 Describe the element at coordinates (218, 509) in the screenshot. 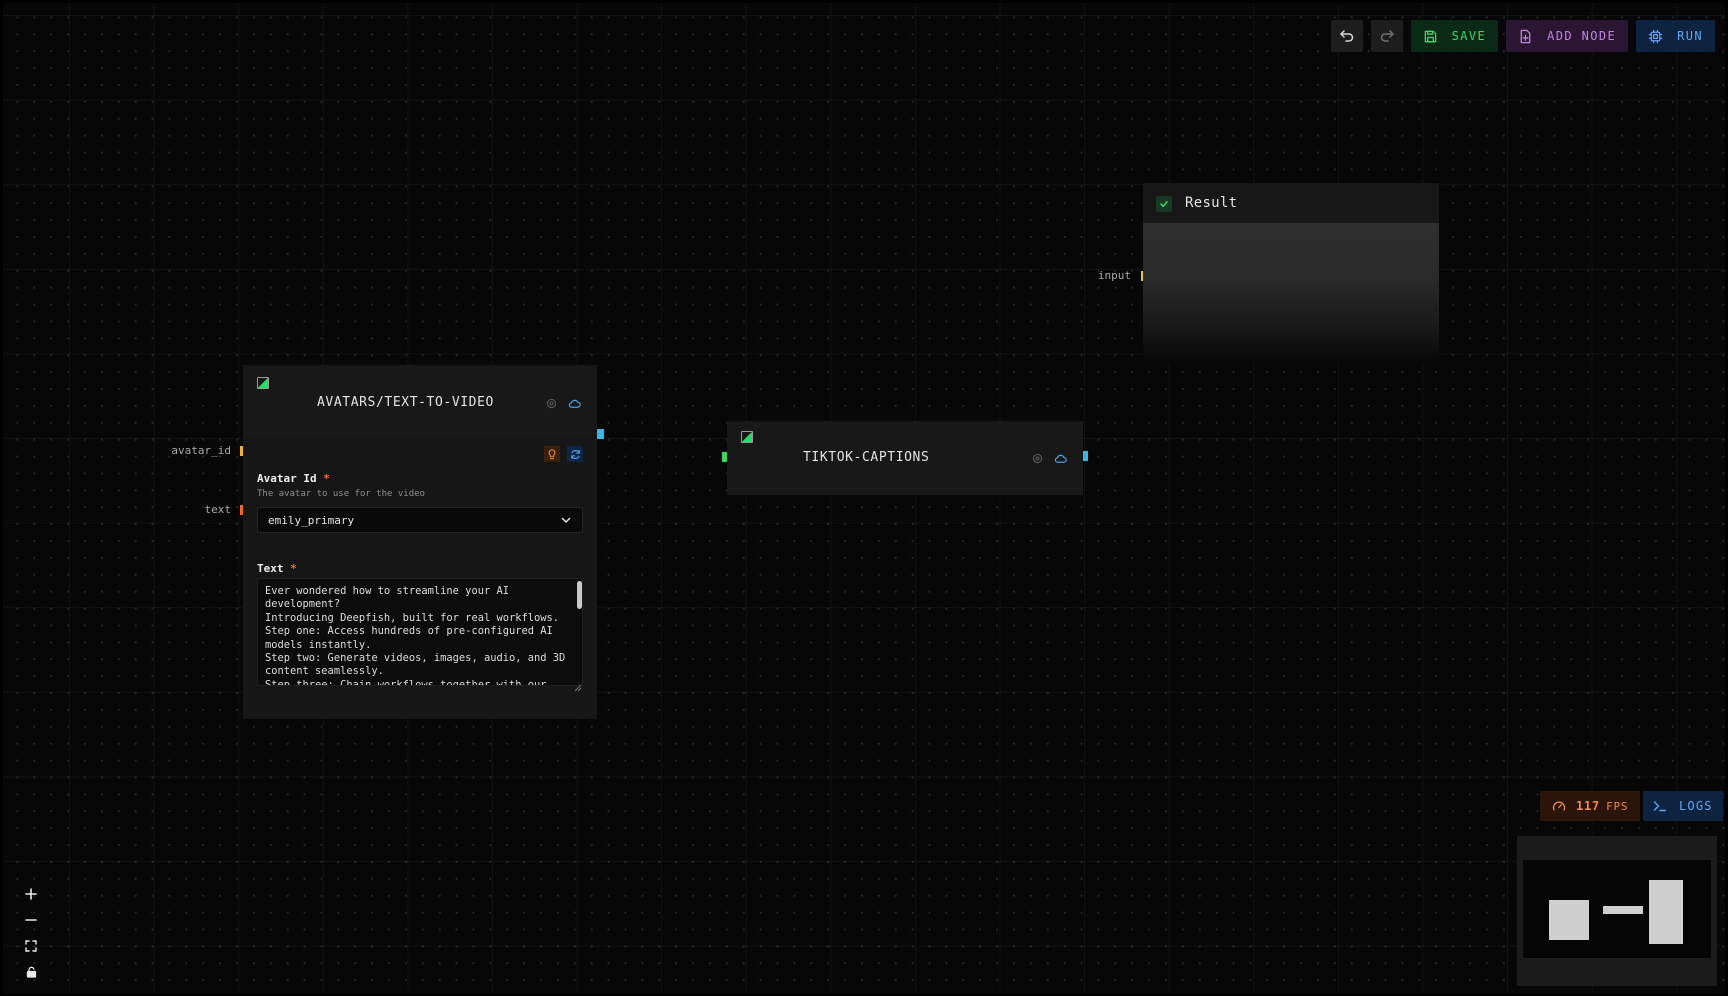

I see `text-port-label: text` at that location.